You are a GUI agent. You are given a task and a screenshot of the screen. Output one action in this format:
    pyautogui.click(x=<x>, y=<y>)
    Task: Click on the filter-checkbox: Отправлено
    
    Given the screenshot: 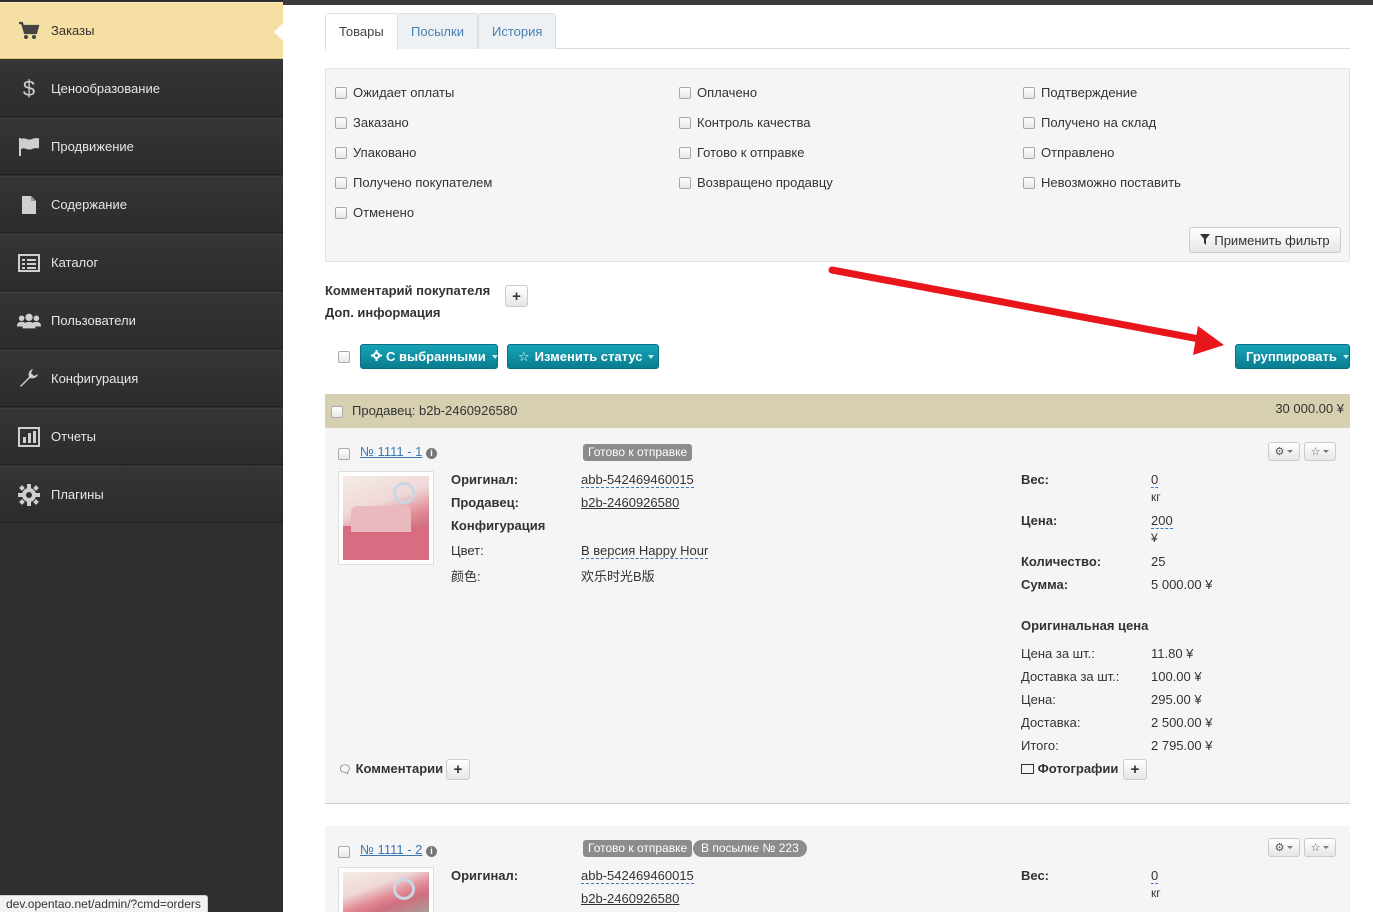 What is the action you would take?
    pyautogui.click(x=1068, y=152)
    